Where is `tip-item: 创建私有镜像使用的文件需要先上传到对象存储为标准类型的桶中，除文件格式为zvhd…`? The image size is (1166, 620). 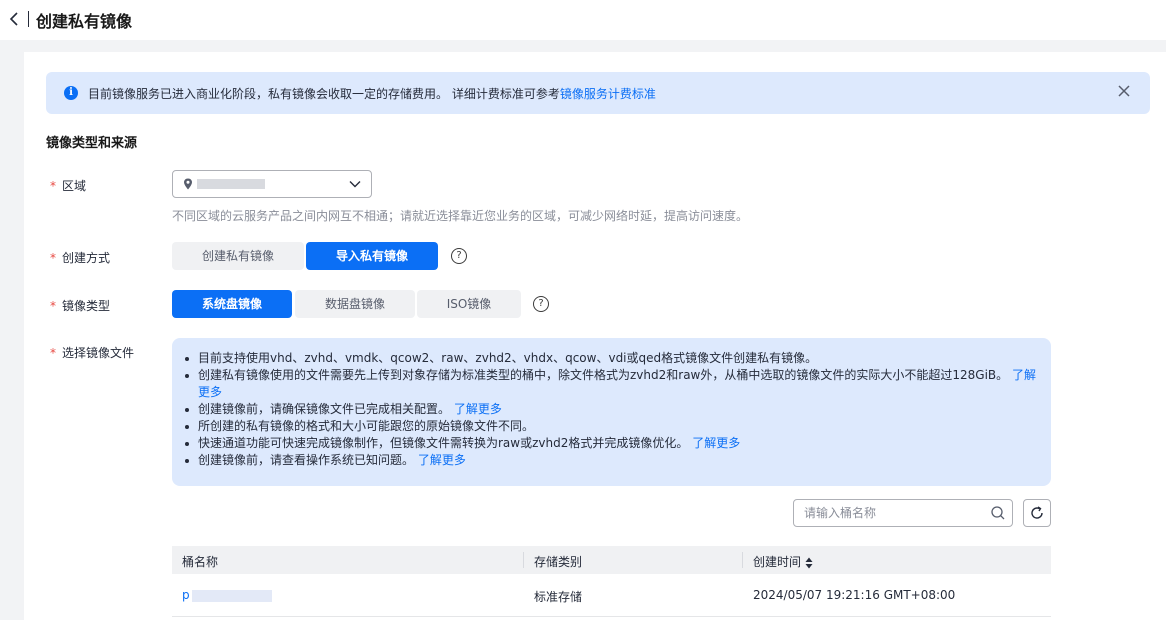 tip-item: 创建私有镜像使用的文件需要先上传到对象存储为标准类型的桶中，除文件格式为zvhd… is located at coordinates (611, 384).